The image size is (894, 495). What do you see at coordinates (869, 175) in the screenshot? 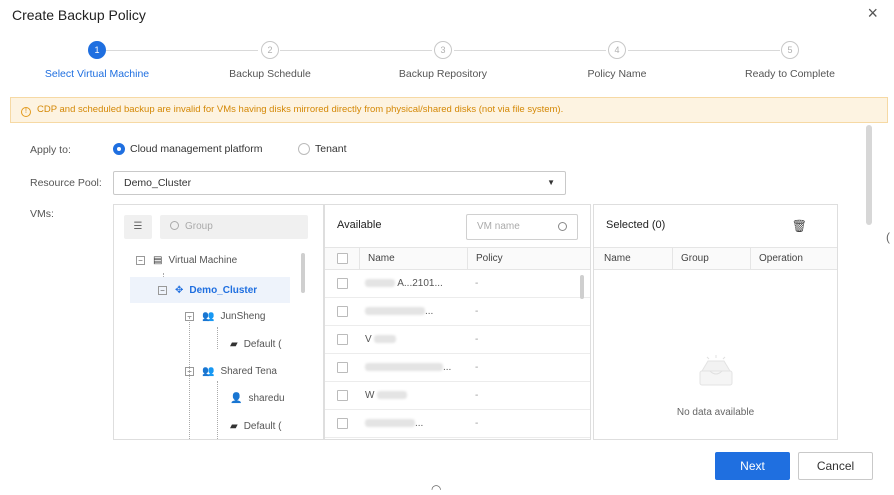
I see `dialog-scrollbar` at bounding box center [869, 175].